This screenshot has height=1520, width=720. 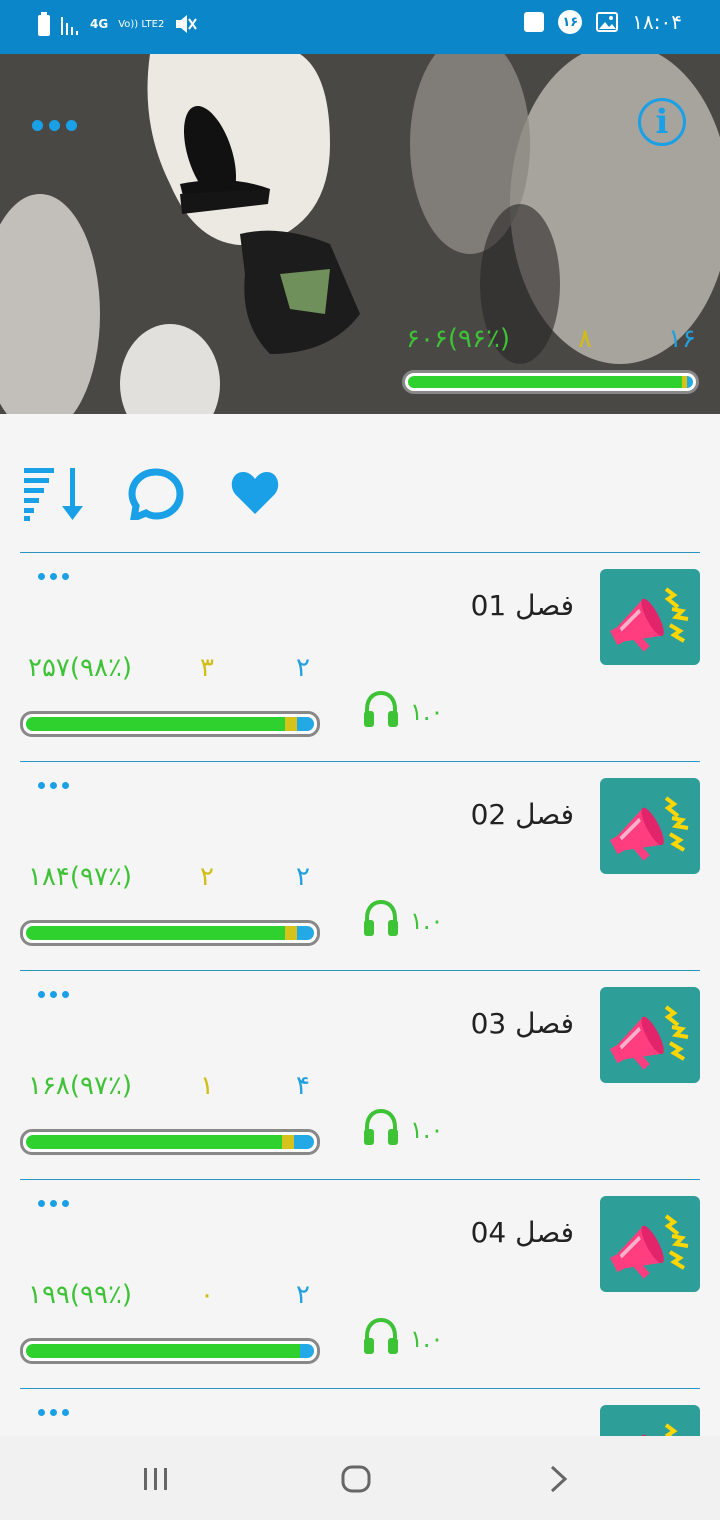 What do you see at coordinates (458, 339) in the screenshot?
I see `header-stat-left: ۶۰۶(۹۶٪)` at bounding box center [458, 339].